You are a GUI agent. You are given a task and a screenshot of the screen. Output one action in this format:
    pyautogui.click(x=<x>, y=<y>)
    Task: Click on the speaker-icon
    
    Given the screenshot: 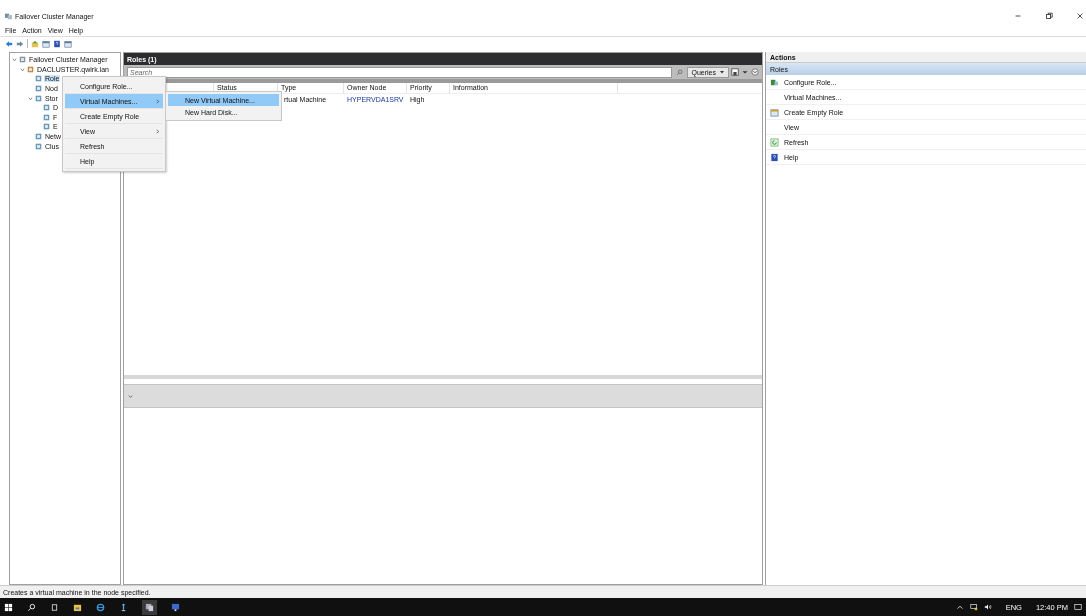 What is the action you would take?
    pyautogui.click(x=987, y=607)
    